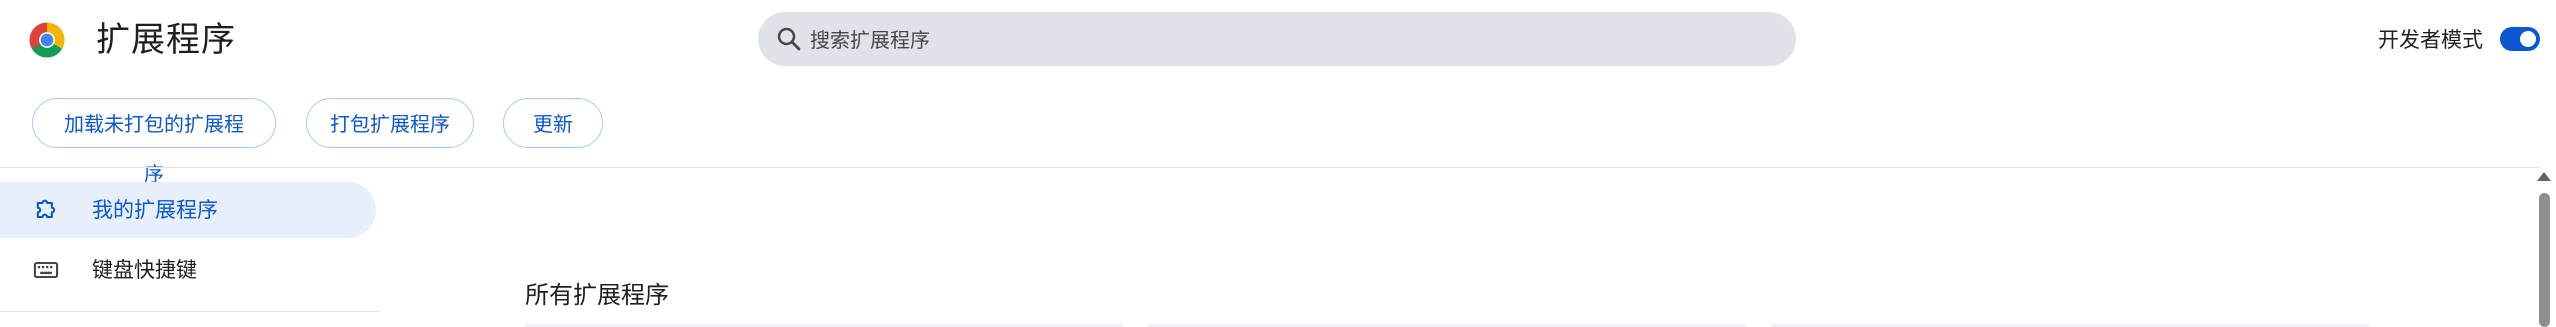 Image resolution: width=2556 pixels, height=327 pixels. I want to click on scroll-up-arrow-icon, so click(2544, 176).